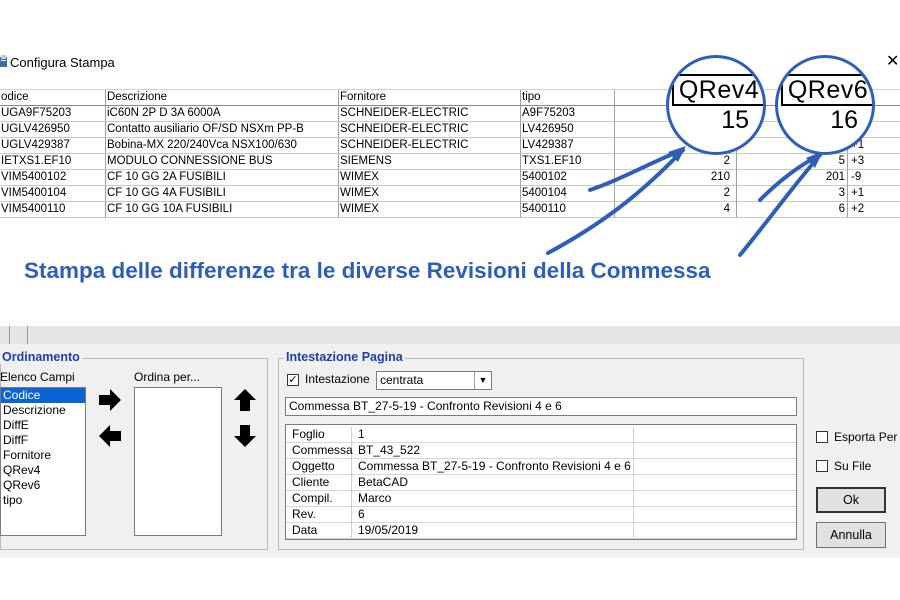 The width and height of the screenshot is (900, 600). I want to click on zoom-callout-qrev4: QRev4 15, so click(716, 105).